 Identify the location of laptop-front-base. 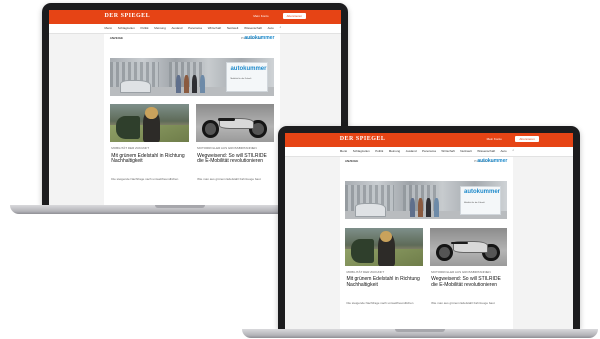
(420, 333).